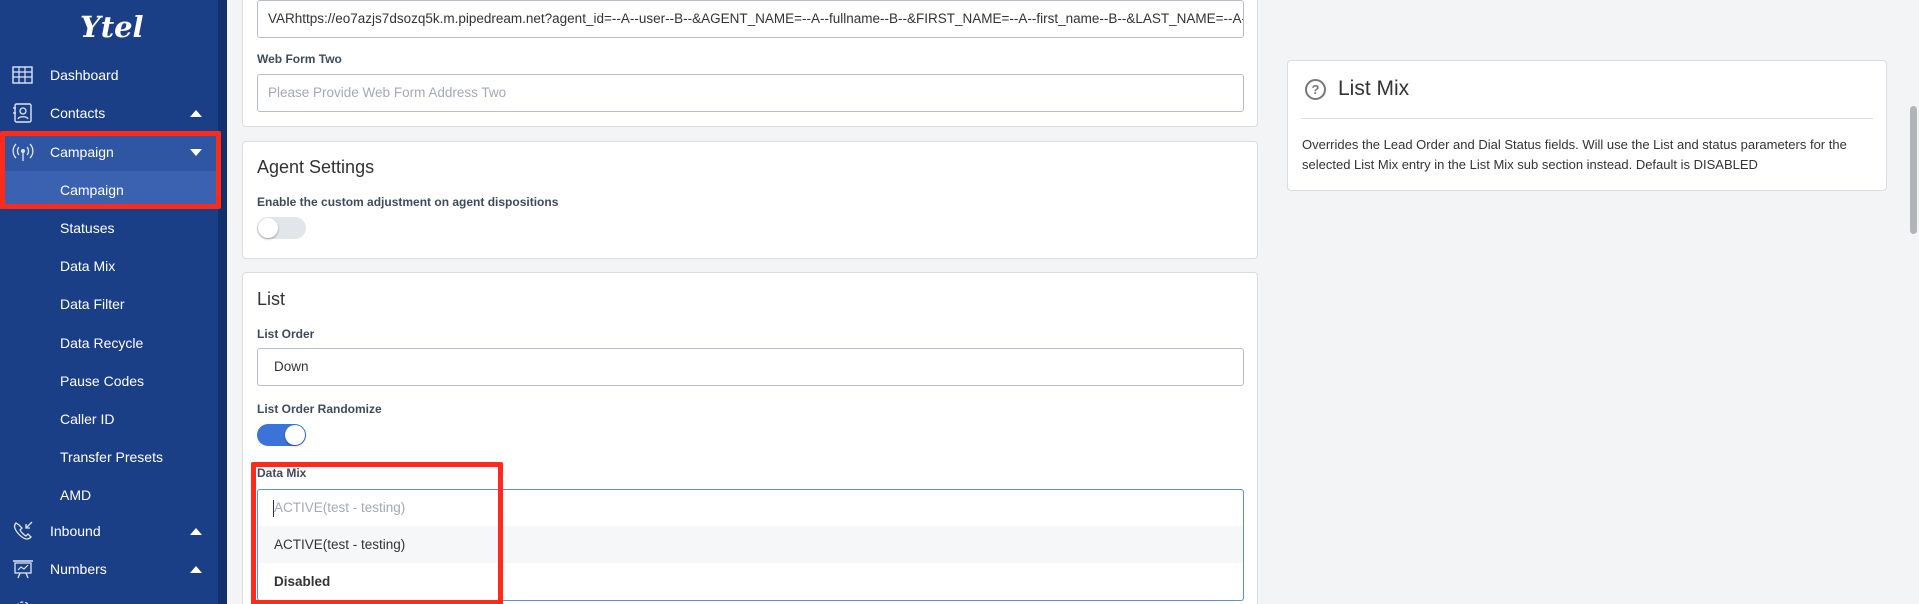 The image size is (1919, 604). Describe the element at coordinates (102, 381) in the screenshot. I see `sidebar-subitem-label: Pause Codes` at that location.